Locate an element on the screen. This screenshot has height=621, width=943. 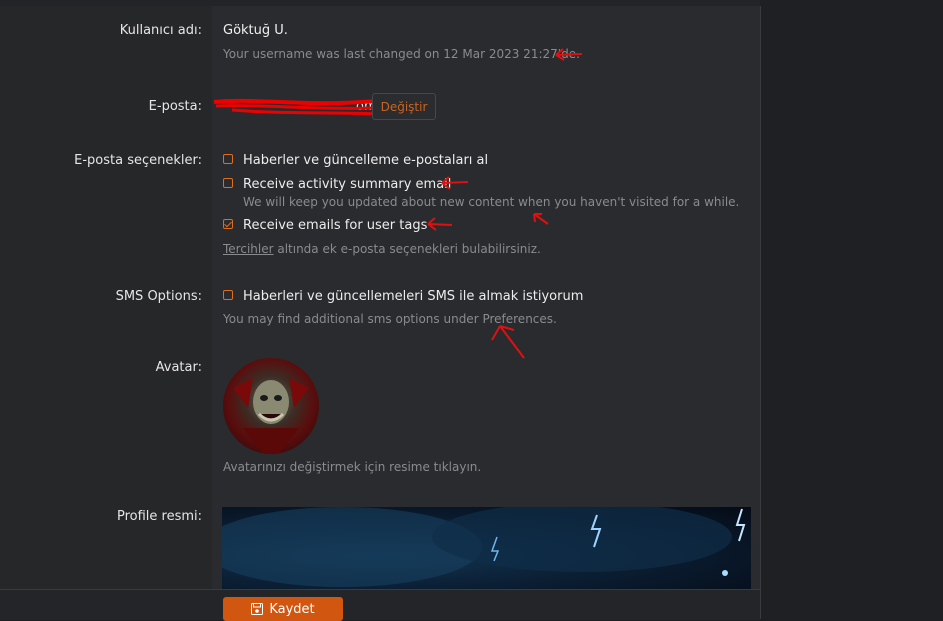
form-footer is located at coordinates (380, 604).